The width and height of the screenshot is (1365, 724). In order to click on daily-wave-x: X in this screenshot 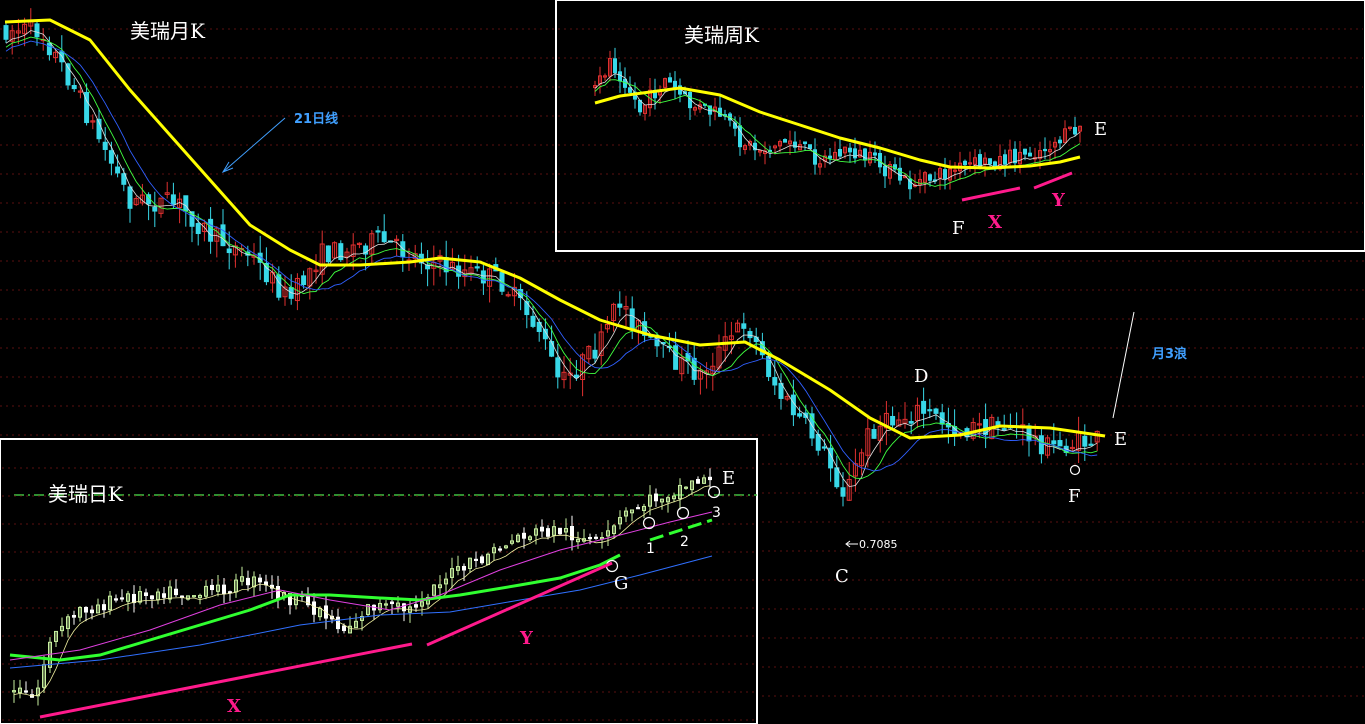, I will do `click(234, 706)`.